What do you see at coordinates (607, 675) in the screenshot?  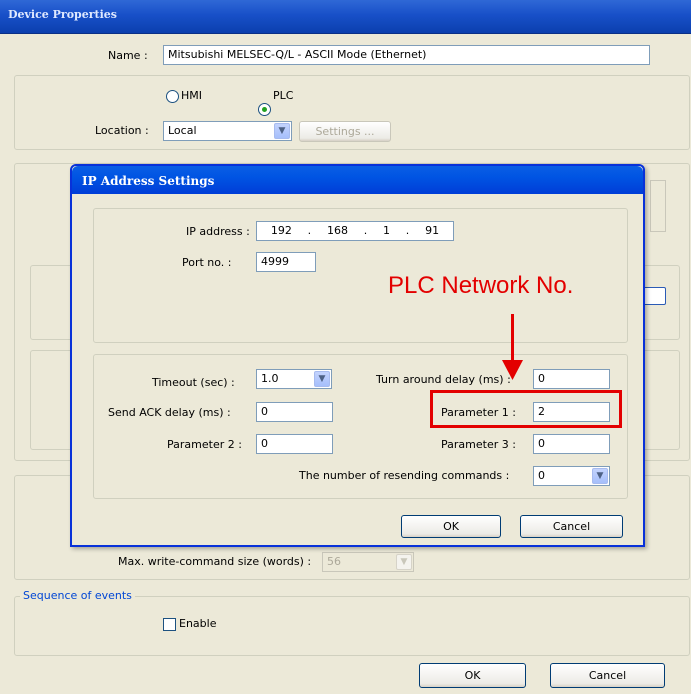 I see `cancel-button: Cancel` at bounding box center [607, 675].